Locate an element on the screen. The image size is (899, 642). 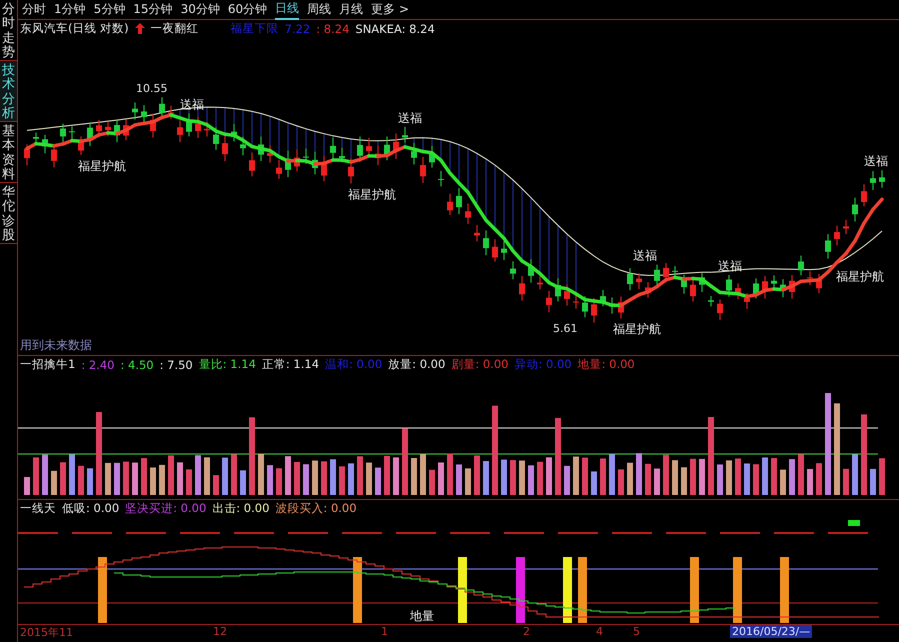
side-tab: 基本资料 is located at coordinates (8, 152).